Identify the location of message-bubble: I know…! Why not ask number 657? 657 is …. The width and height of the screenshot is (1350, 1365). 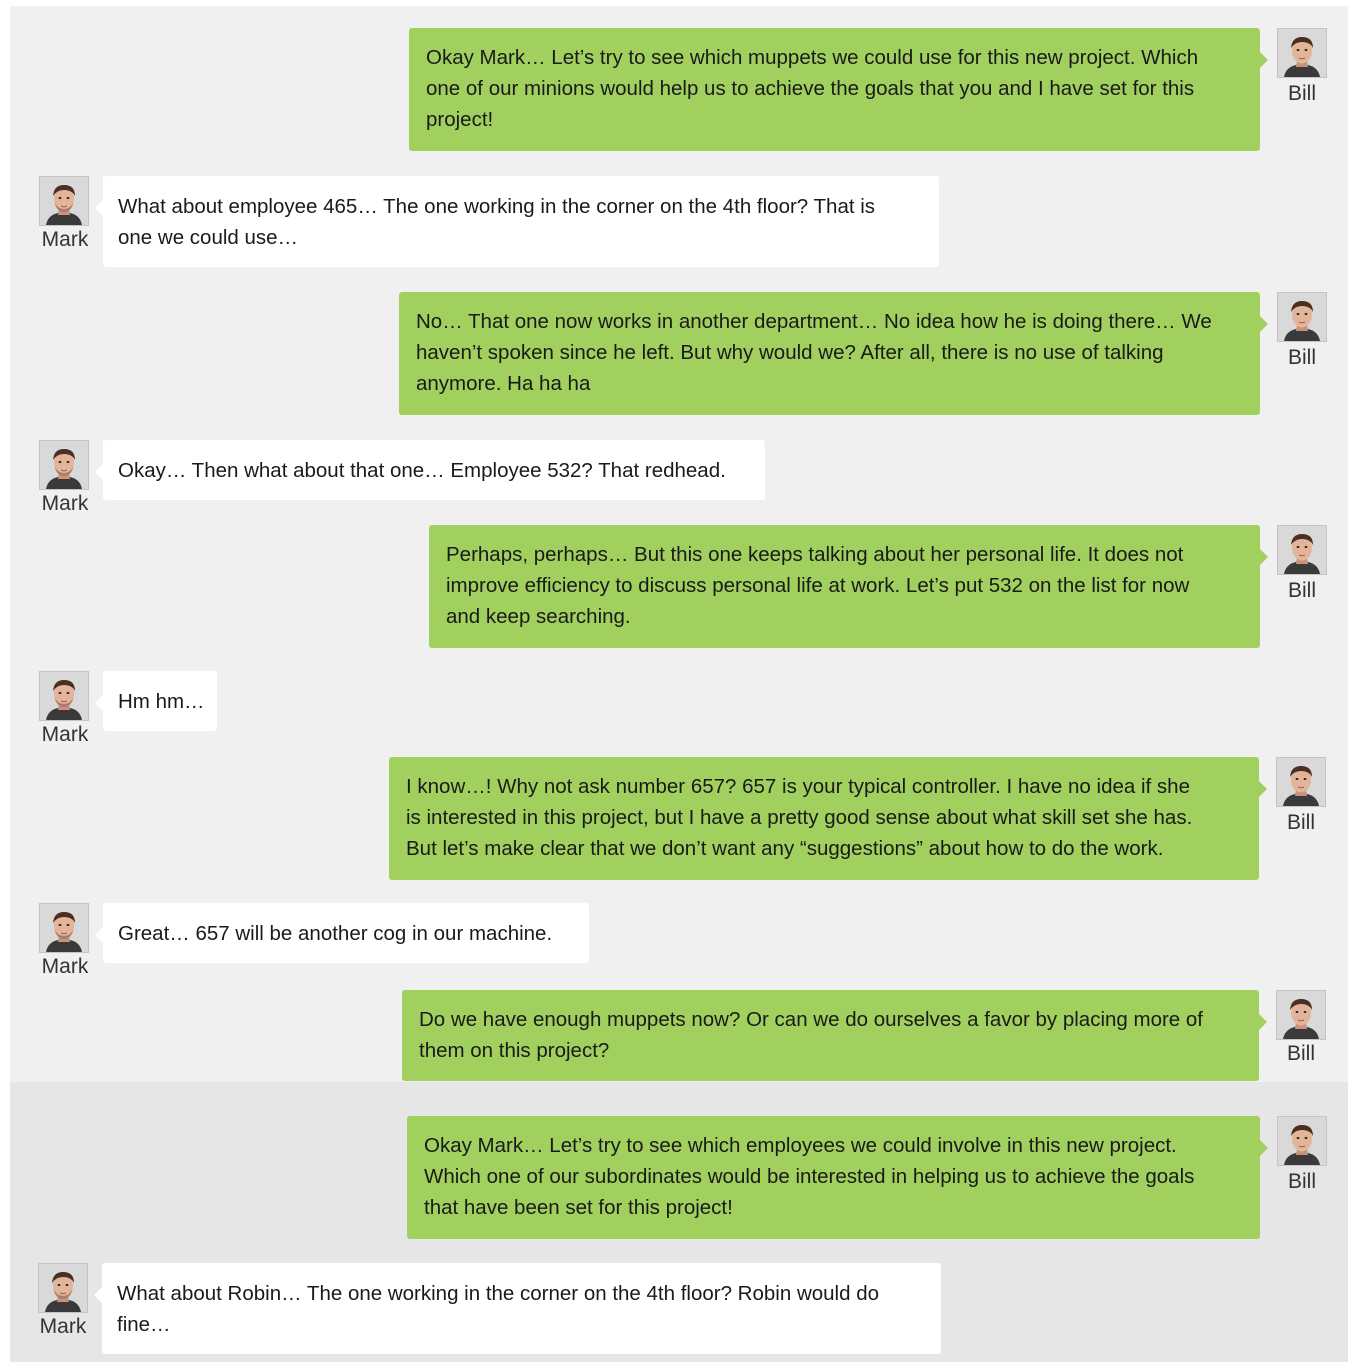
(828, 818).